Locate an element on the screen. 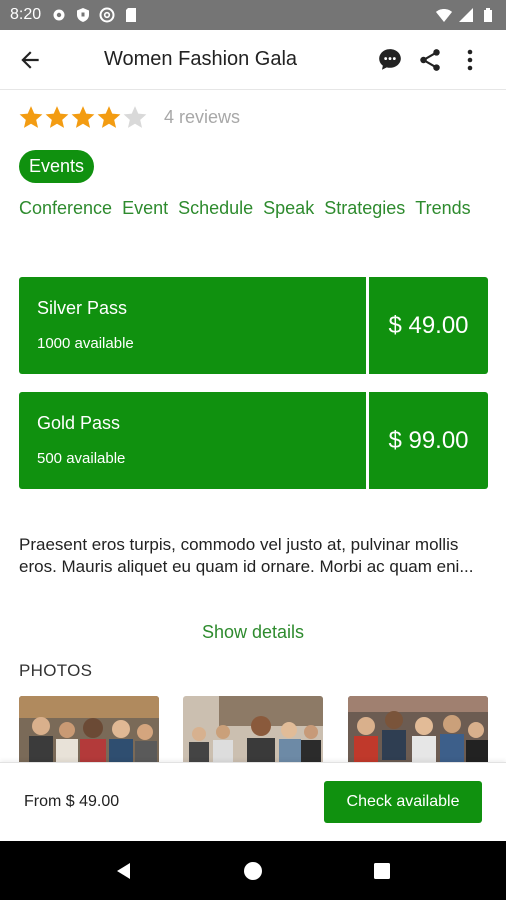  app-bar-actions is located at coordinates (438, 60).